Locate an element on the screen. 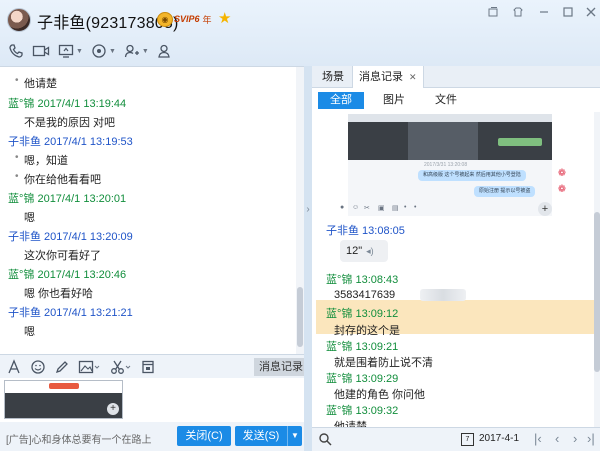  video-icon is located at coordinates (41, 51).